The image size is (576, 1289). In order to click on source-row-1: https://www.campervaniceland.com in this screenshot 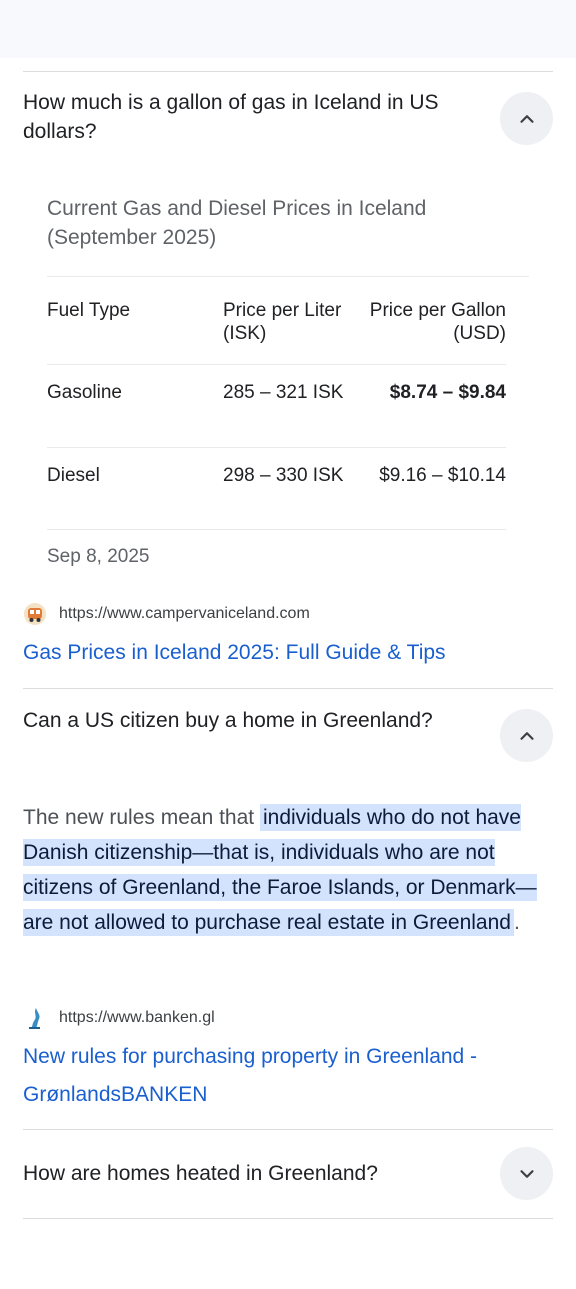, I will do `click(166, 614)`.